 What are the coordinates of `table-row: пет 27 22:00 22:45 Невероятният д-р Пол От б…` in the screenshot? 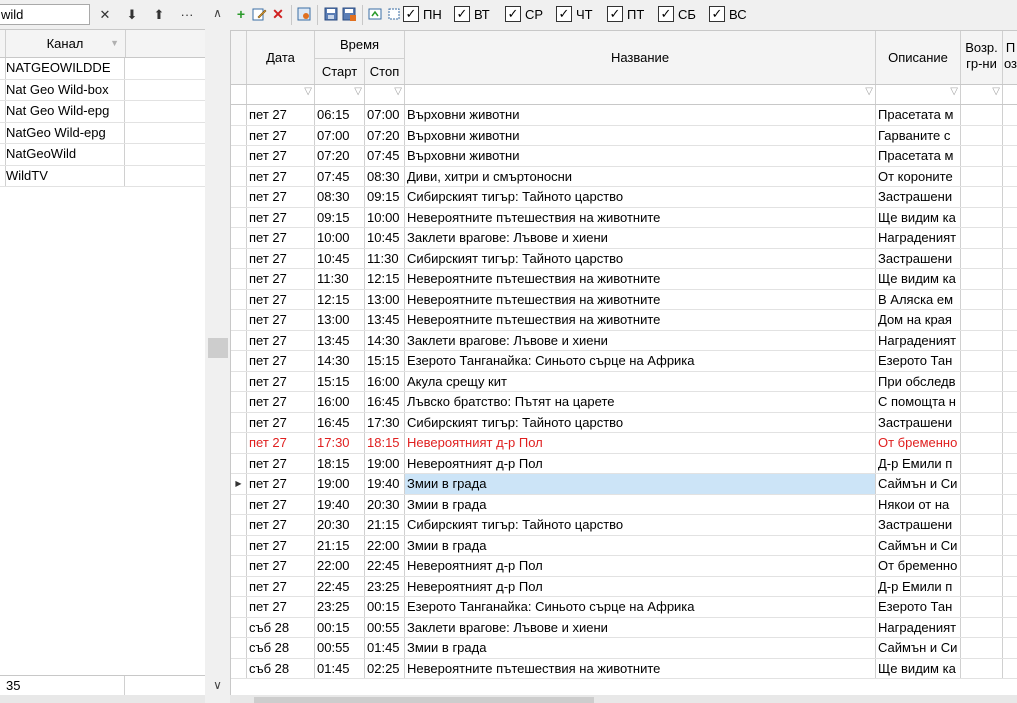 It's located at (624, 566).